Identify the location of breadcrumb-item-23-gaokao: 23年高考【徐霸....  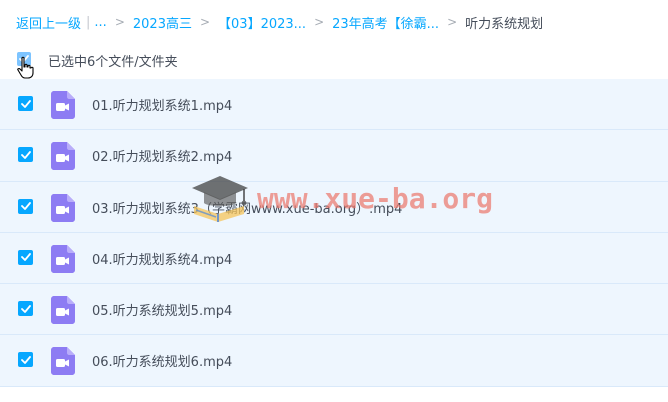
(385, 22).